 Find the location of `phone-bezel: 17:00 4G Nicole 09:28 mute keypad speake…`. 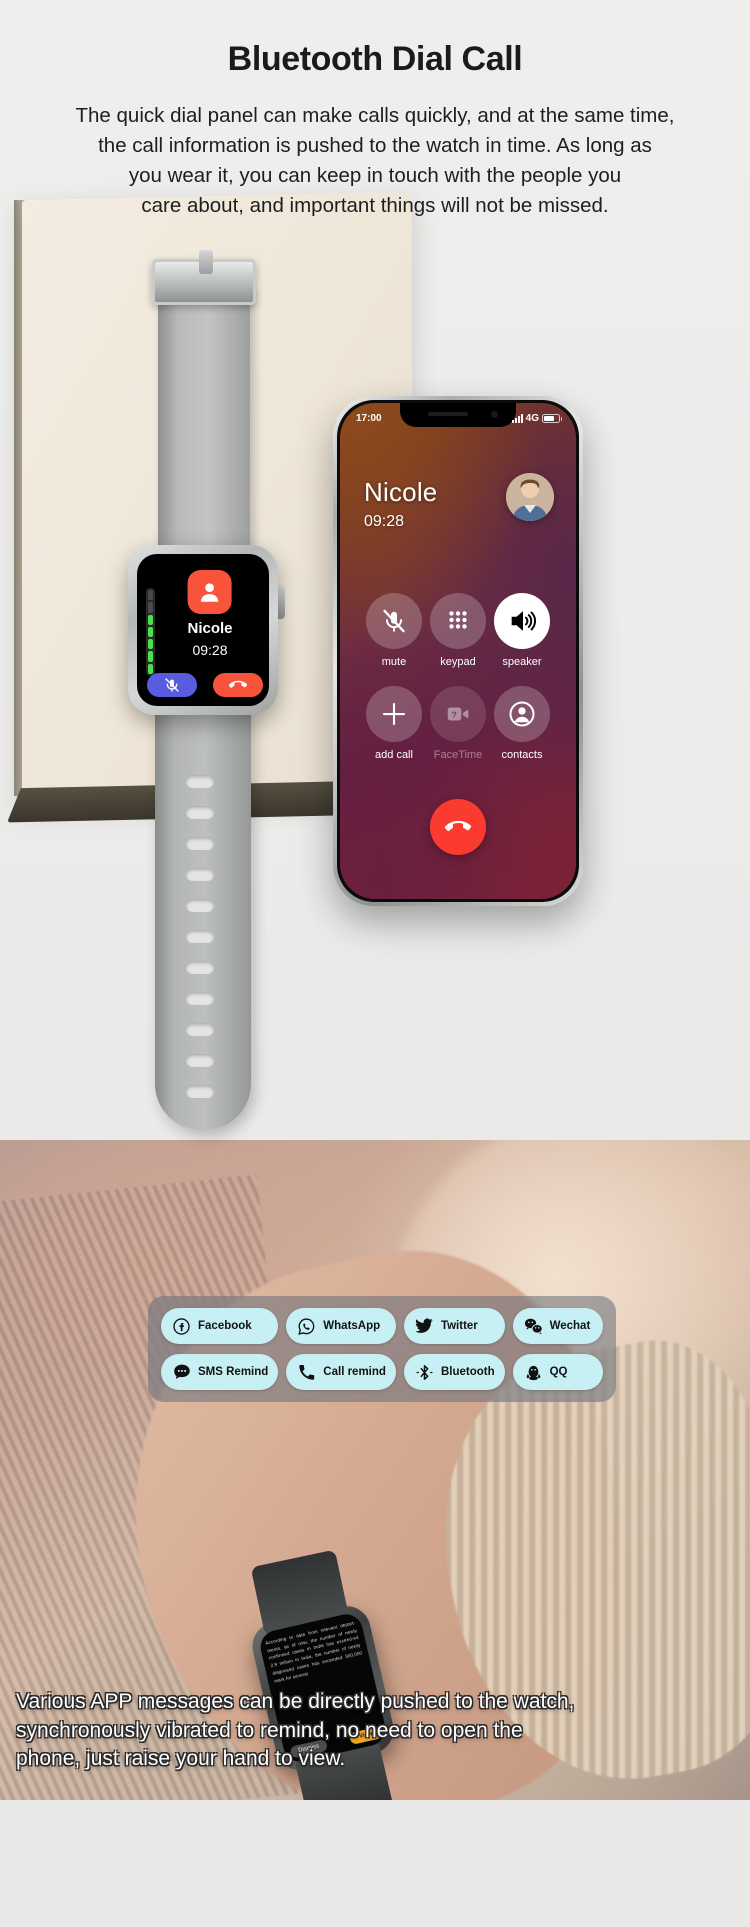

phone-bezel: 17:00 4G Nicole 09:28 mute keypad speake… is located at coordinates (458, 651).